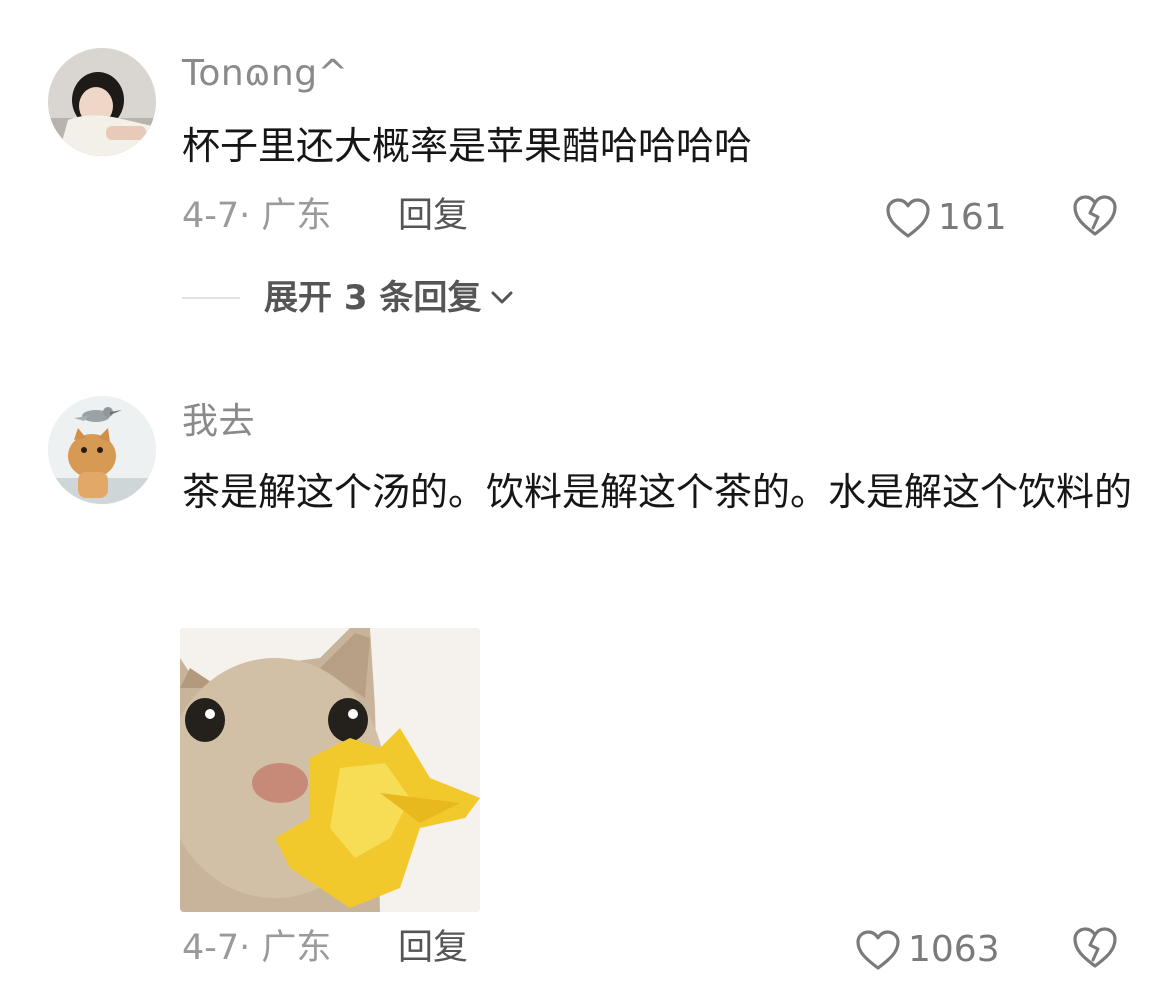 This screenshot has height=983, width=1169. What do you see at coordinates (954, 949) in the screenshot?
I see `like-count: 1063` at bounding box center [954, 949].